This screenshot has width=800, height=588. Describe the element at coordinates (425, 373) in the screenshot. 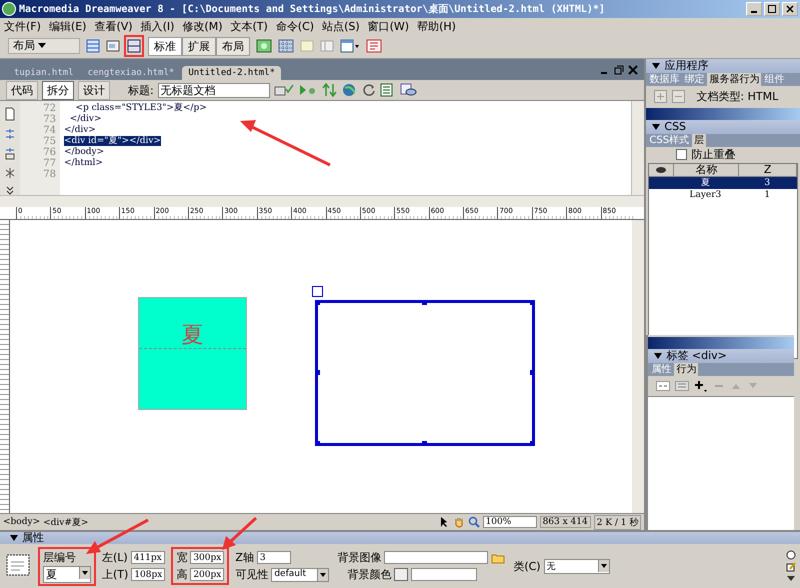

I see `layer-box` at that location.